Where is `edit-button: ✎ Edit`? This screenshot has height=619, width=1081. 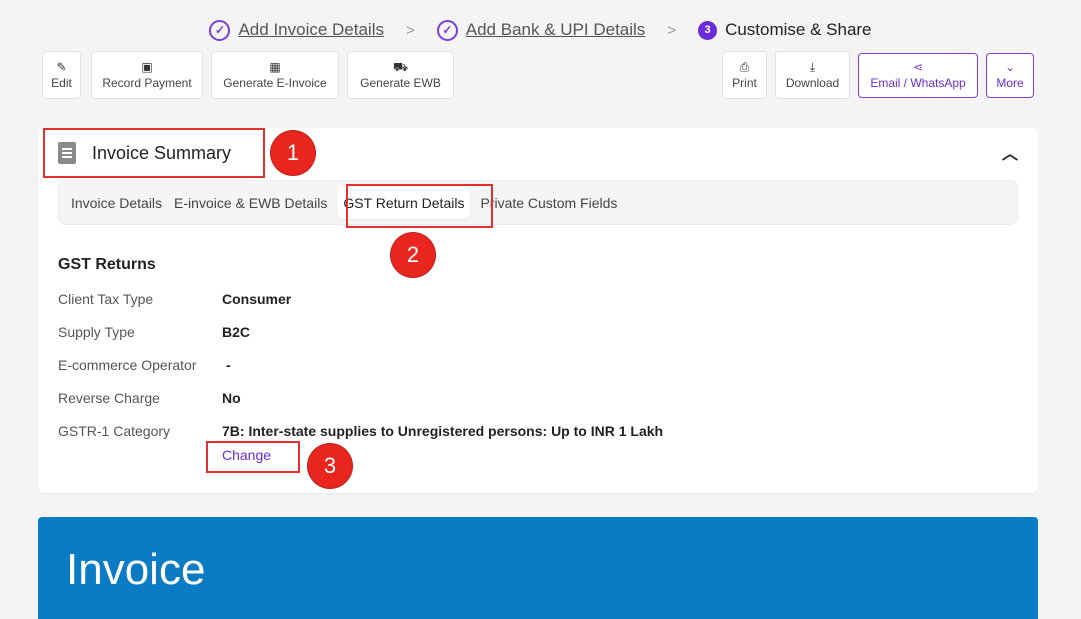 edit-button: ✎ Edit is located at coordinates (61, 75).